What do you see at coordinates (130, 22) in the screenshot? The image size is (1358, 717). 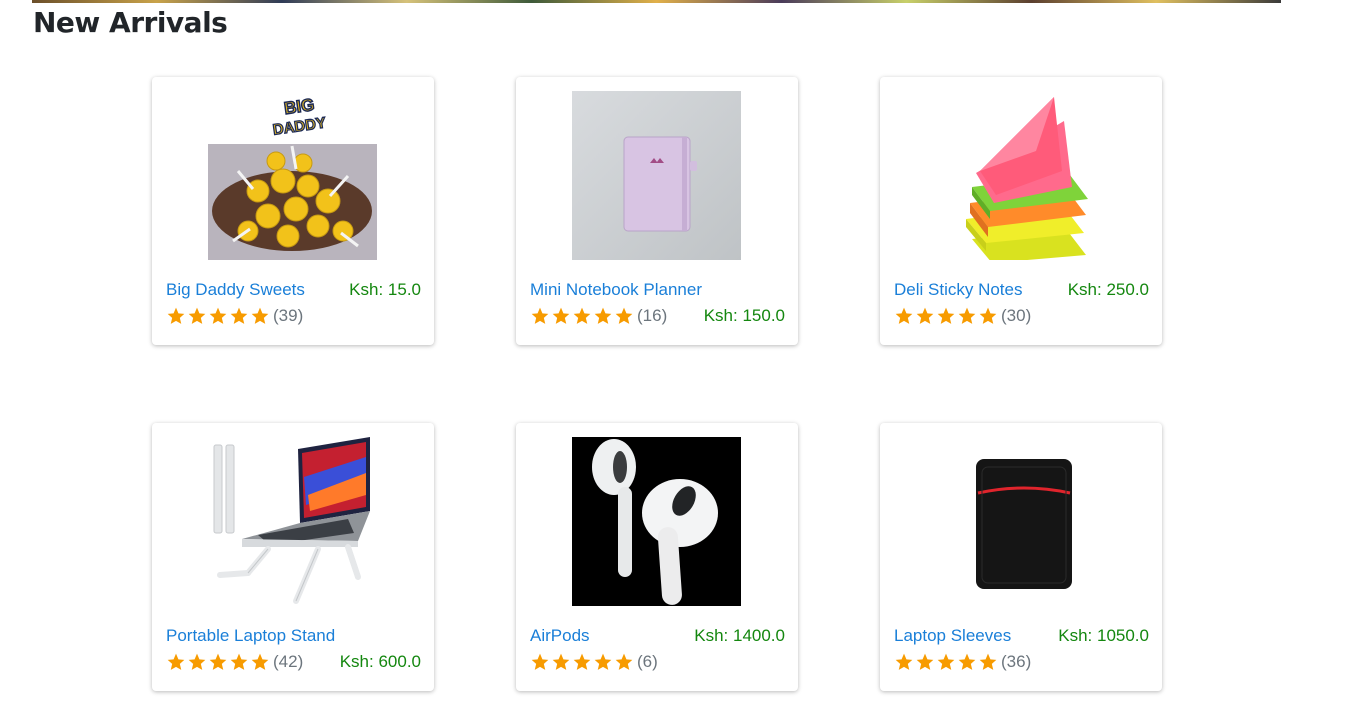 I see `section-title: New Arrivals` at bounding box center [130, 22].